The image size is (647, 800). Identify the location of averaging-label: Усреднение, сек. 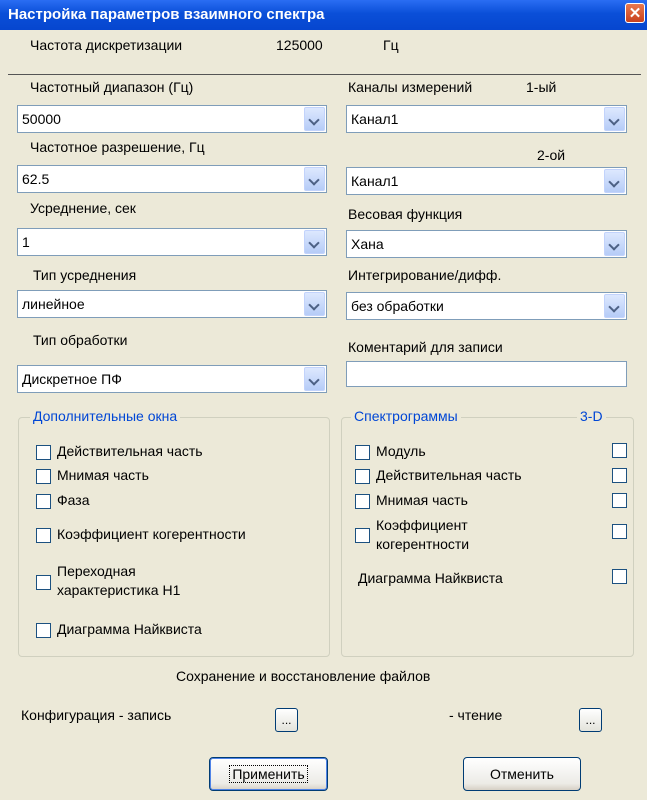
(83, 208).